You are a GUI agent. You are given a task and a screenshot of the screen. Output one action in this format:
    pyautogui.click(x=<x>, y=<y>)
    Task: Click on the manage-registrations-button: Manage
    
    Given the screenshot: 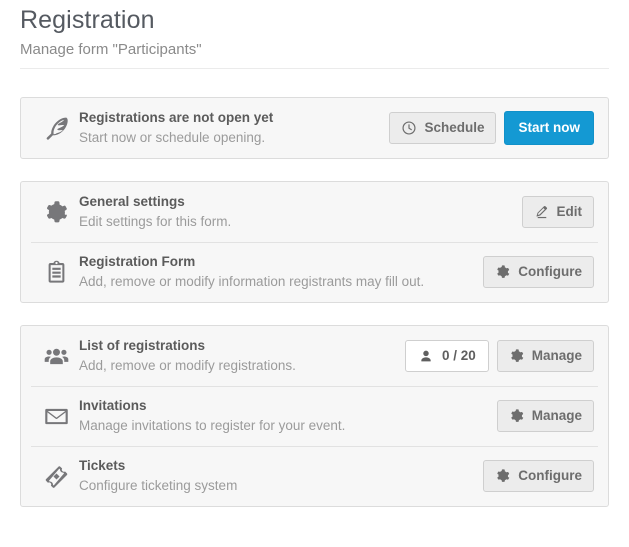 What is the action you would take?
    pyautogui.click(x=545, y=356)
    